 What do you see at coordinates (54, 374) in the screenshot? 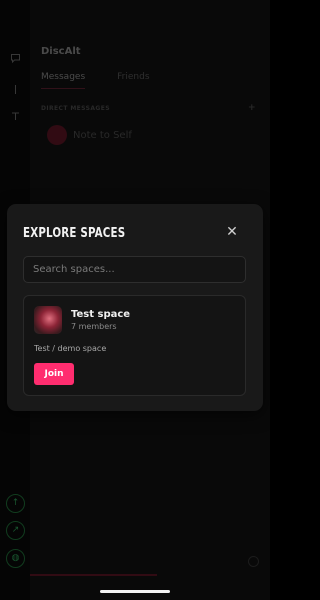
I see `join-button: Join` at bounding box center [54, 374].